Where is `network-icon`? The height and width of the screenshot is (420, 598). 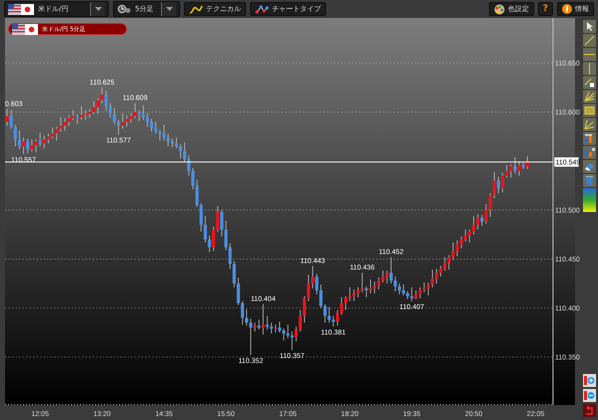 network-icon is located at coordinates (262, 9).